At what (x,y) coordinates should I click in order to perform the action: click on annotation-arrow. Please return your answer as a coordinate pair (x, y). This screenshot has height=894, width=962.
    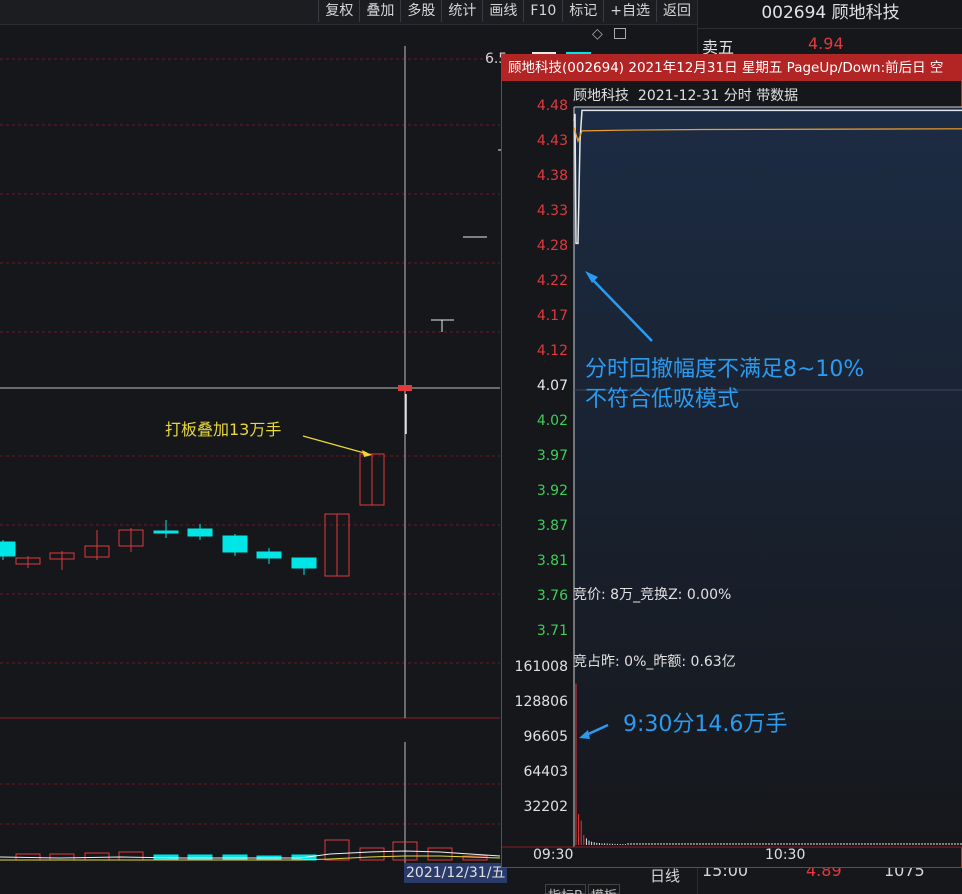
    Looking at the image, I should click on (335, 445).